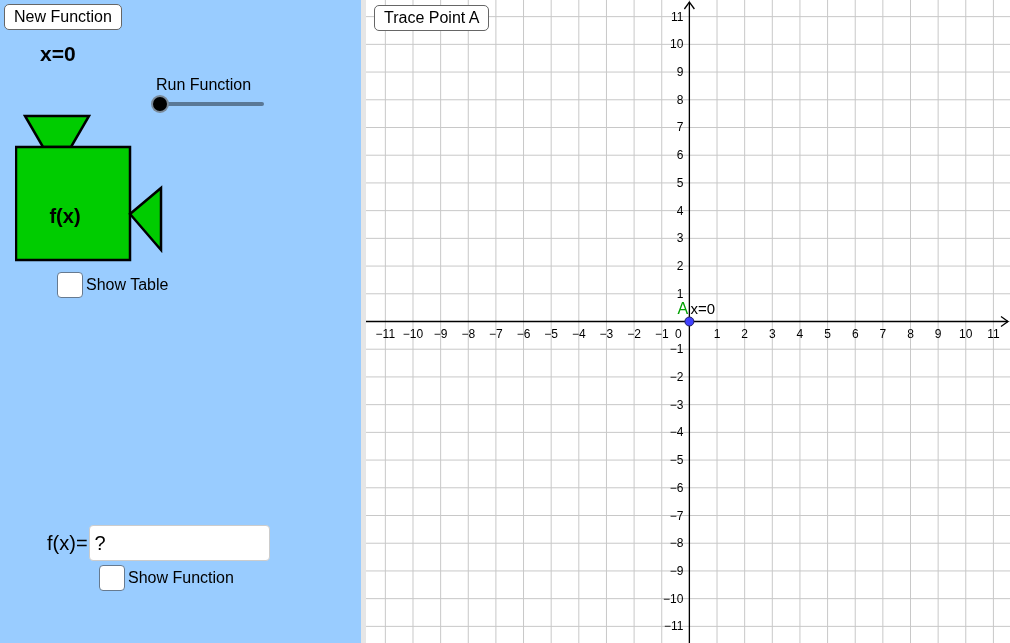  Describe the element at coordinates (689, 321) in the screenshot. I see `point` at that location.